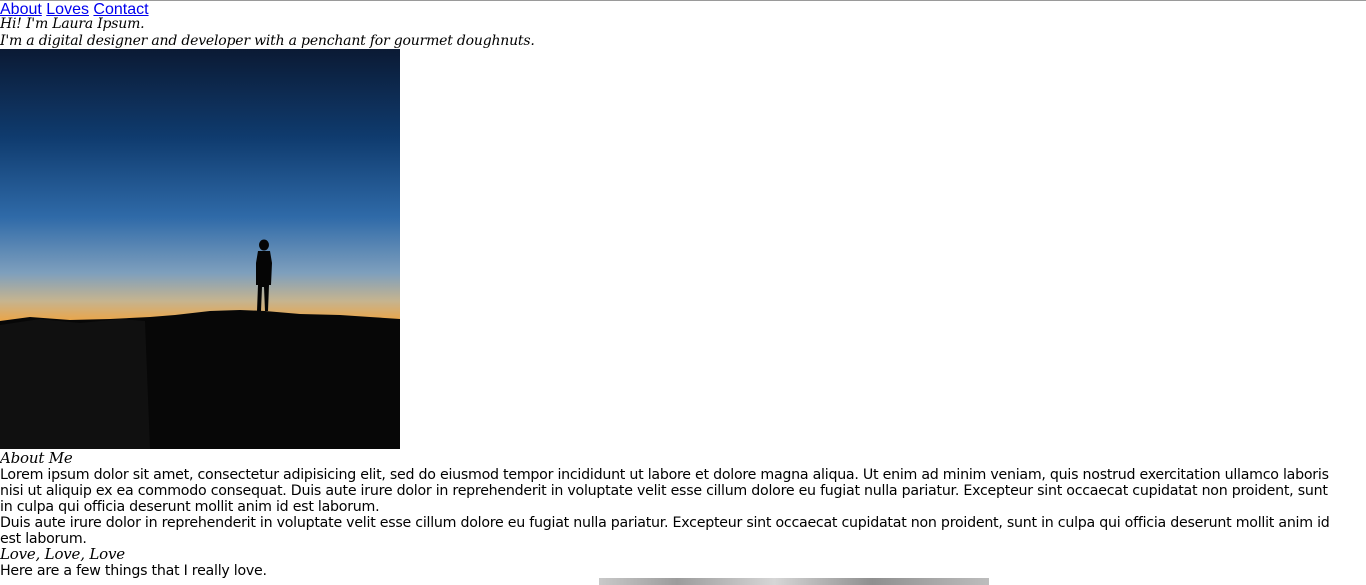 This screenshot has height=585, width=1366. I want to click on top-border, so click(683, 0).